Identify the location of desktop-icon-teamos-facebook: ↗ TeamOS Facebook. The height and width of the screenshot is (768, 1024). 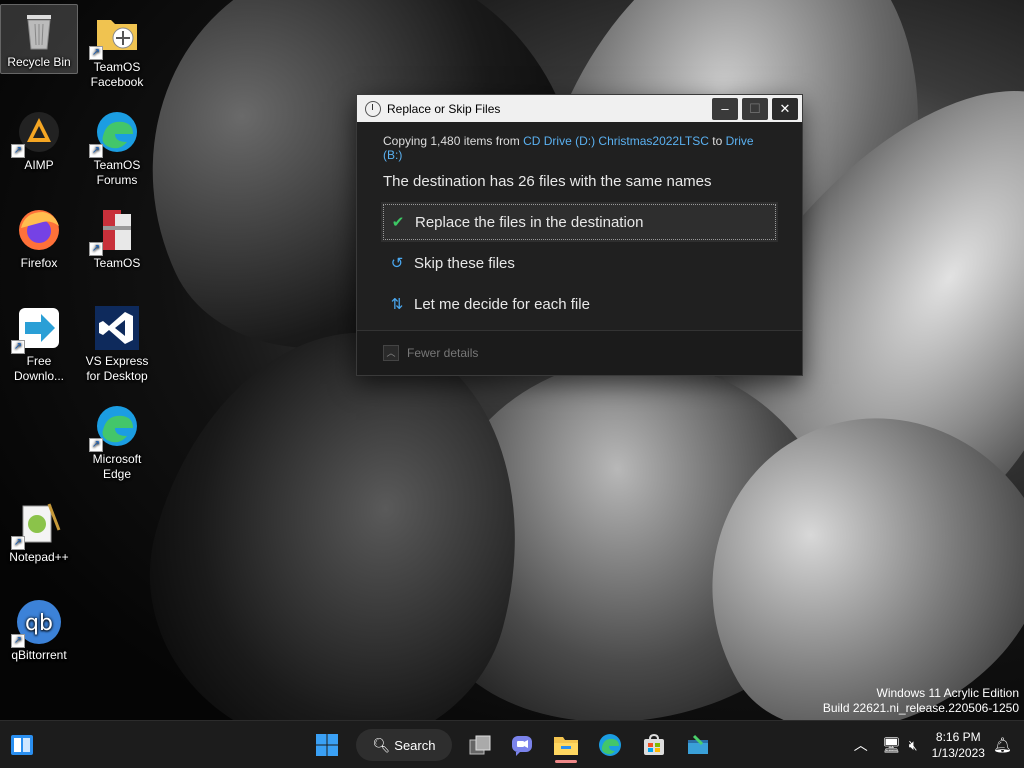
(117, 50).